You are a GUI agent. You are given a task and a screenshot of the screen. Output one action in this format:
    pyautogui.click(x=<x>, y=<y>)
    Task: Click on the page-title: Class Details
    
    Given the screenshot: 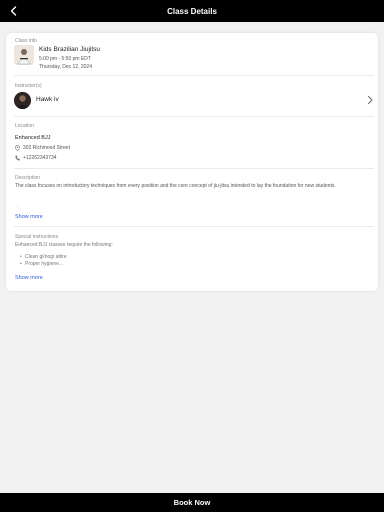 What is the action you would take?
    pyautogui.click(x=192, y=11)
    